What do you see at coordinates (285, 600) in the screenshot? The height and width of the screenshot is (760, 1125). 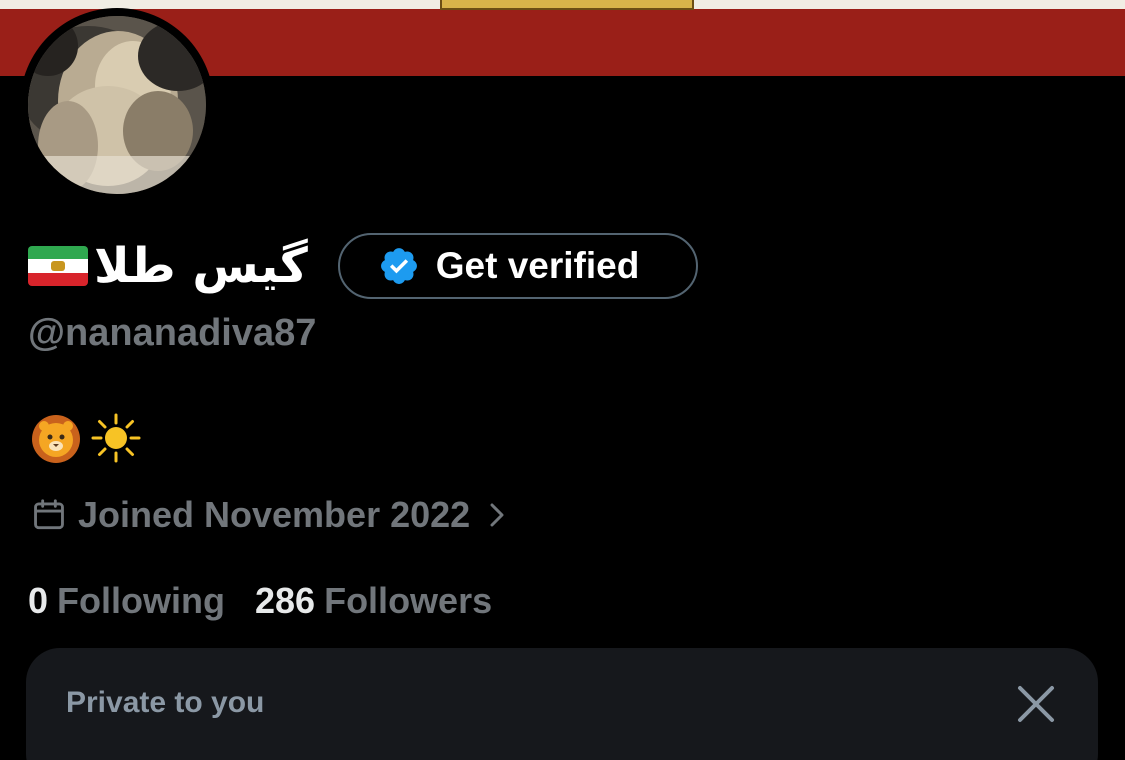 I see `followers-count: 286` at bounding box center [285, 600].